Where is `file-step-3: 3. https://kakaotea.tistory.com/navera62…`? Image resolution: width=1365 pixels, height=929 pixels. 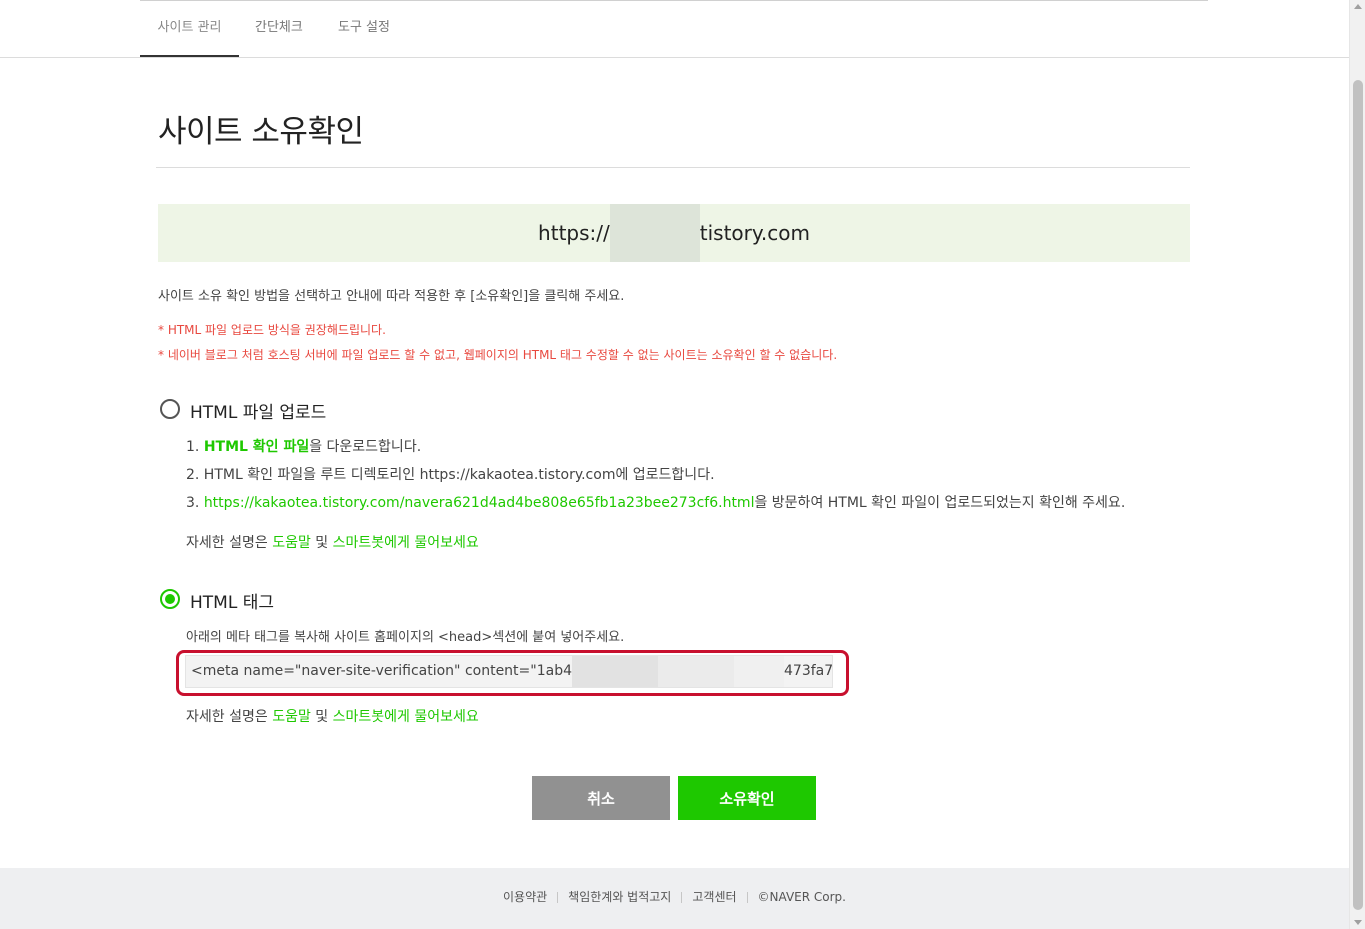
file-step-3: 3. https://kakaotea.tistory.com/navera62… is located at coordinates (655, 502).